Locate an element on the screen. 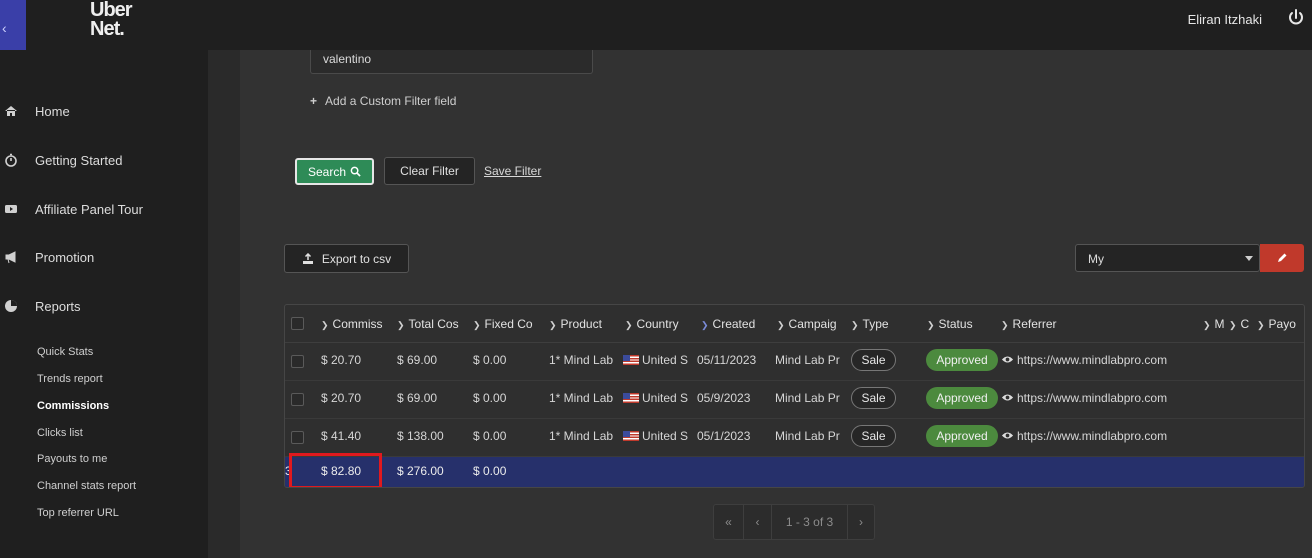  clear-filter-button: Clear Filter is located at coordinates (429, 171).